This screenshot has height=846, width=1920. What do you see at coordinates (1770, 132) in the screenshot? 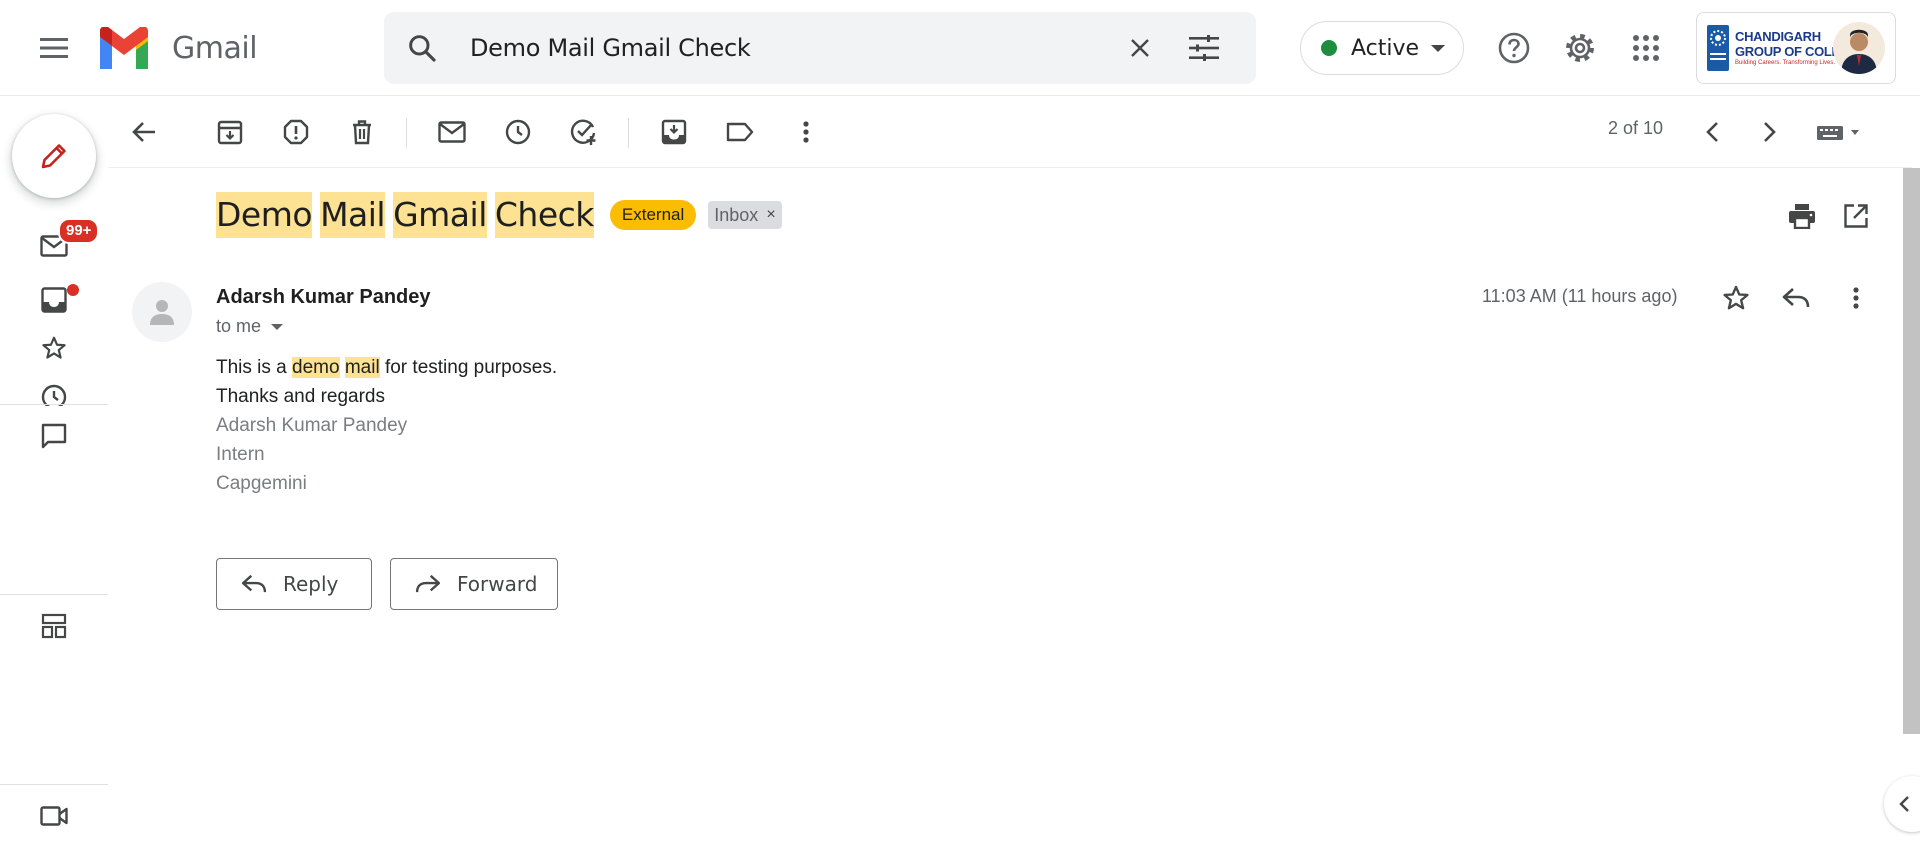
I see `older-button` at bounding box center [1770, 132].